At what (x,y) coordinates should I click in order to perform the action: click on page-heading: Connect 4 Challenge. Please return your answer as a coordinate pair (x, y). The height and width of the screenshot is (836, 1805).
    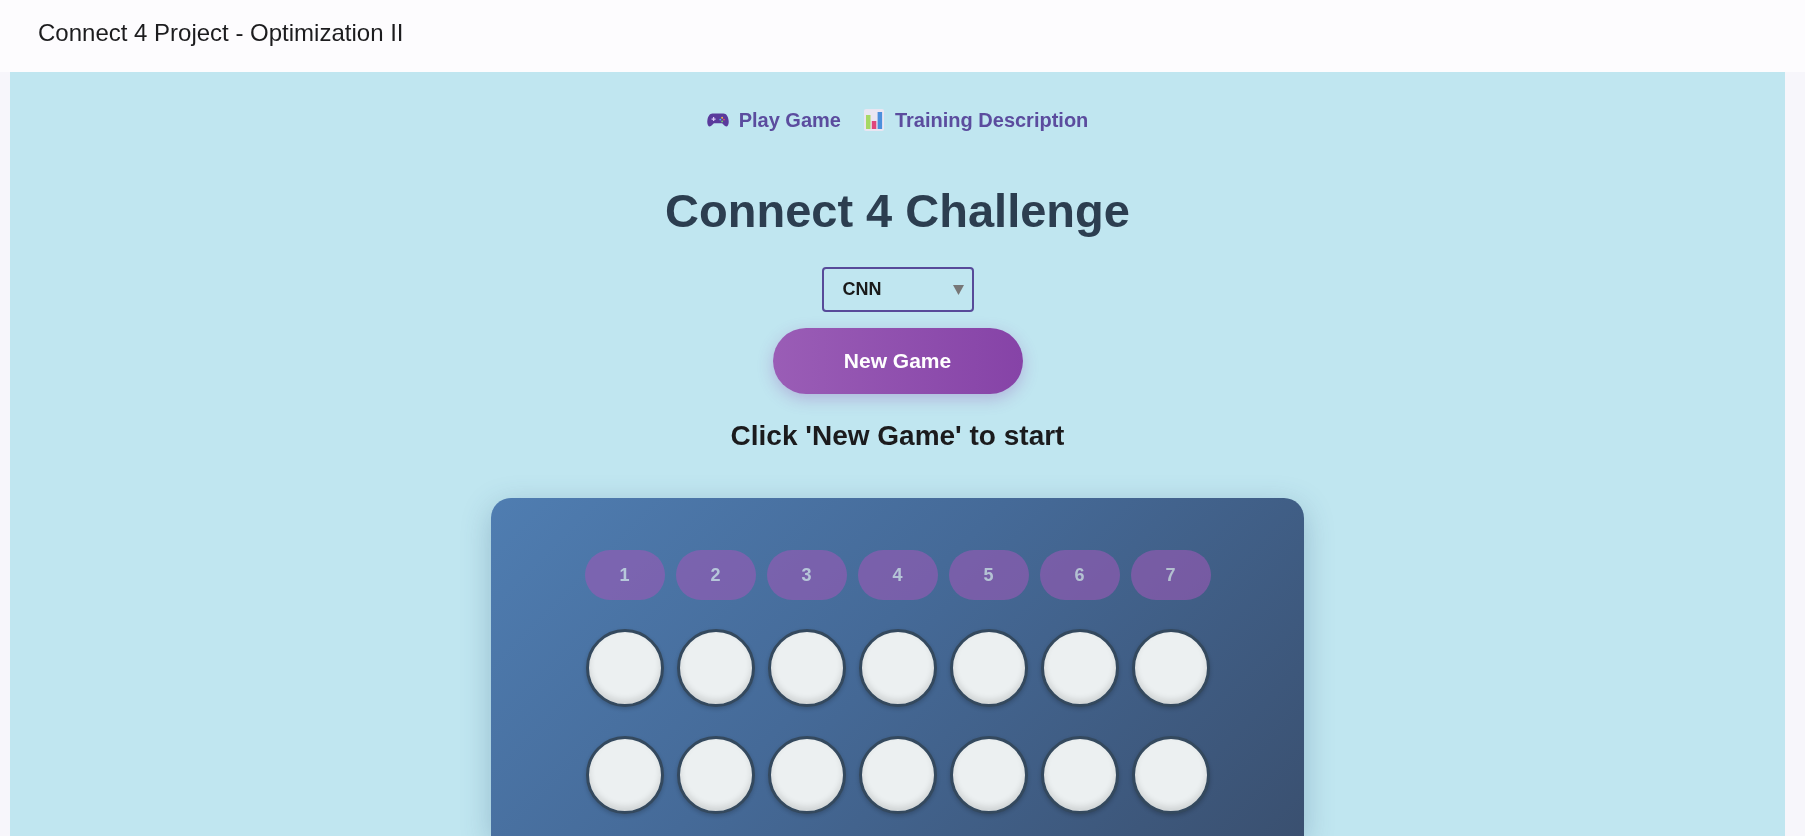
    Looking at the image, I should click on (897, 211).